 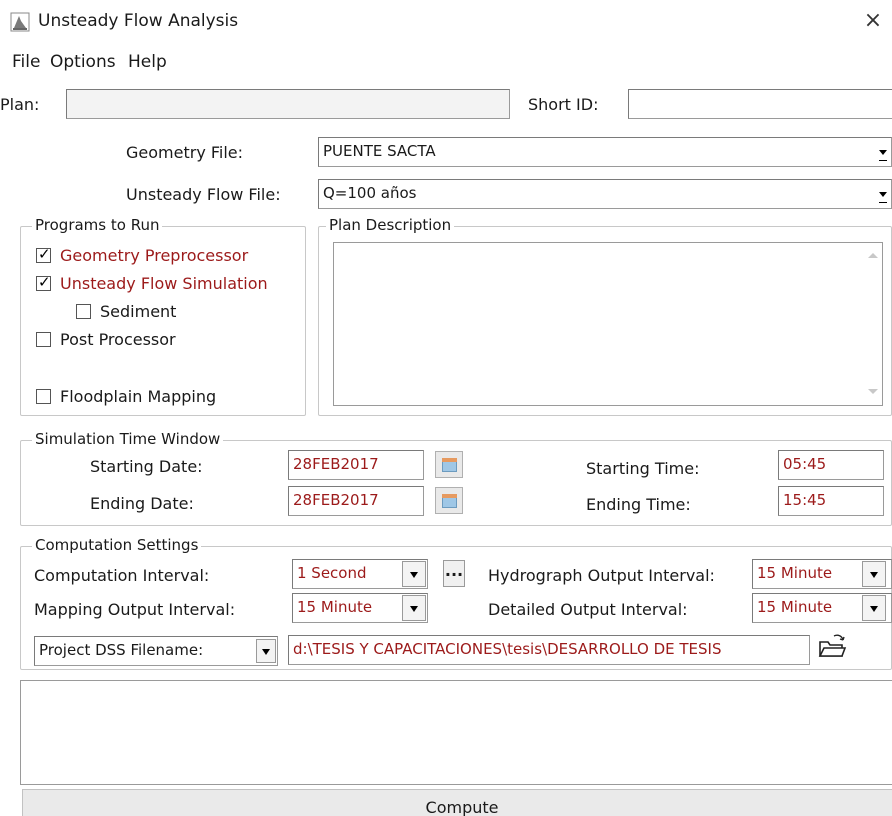 I want to click on menu-help: Help, so click(x=147, y=62).